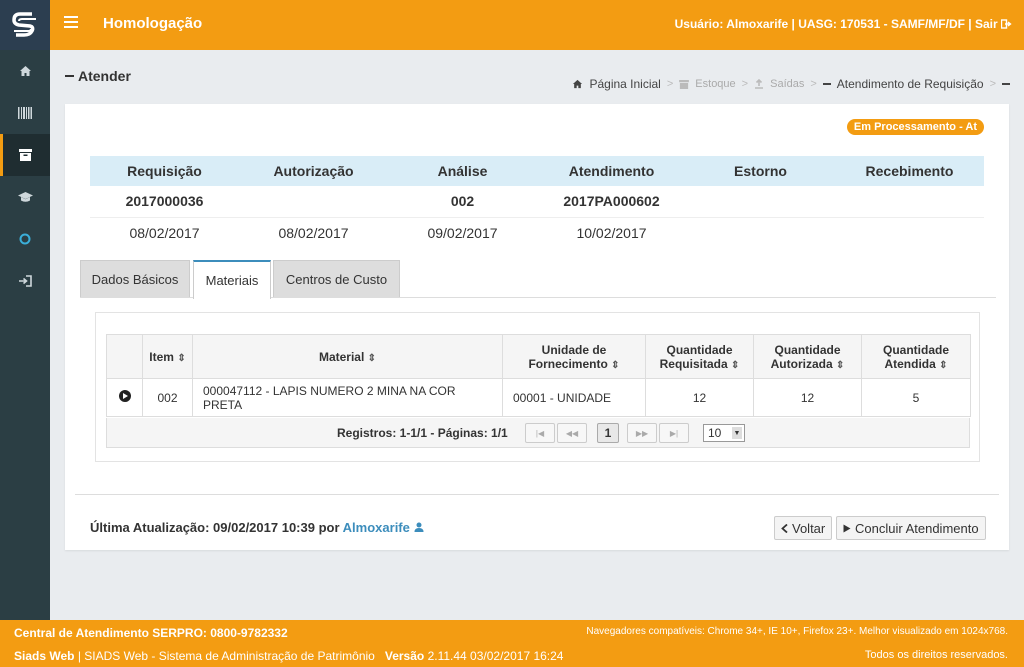 This screenshot has height=667, width=1024. I want to click on sidebar-item-barcode, so click(25, 113).